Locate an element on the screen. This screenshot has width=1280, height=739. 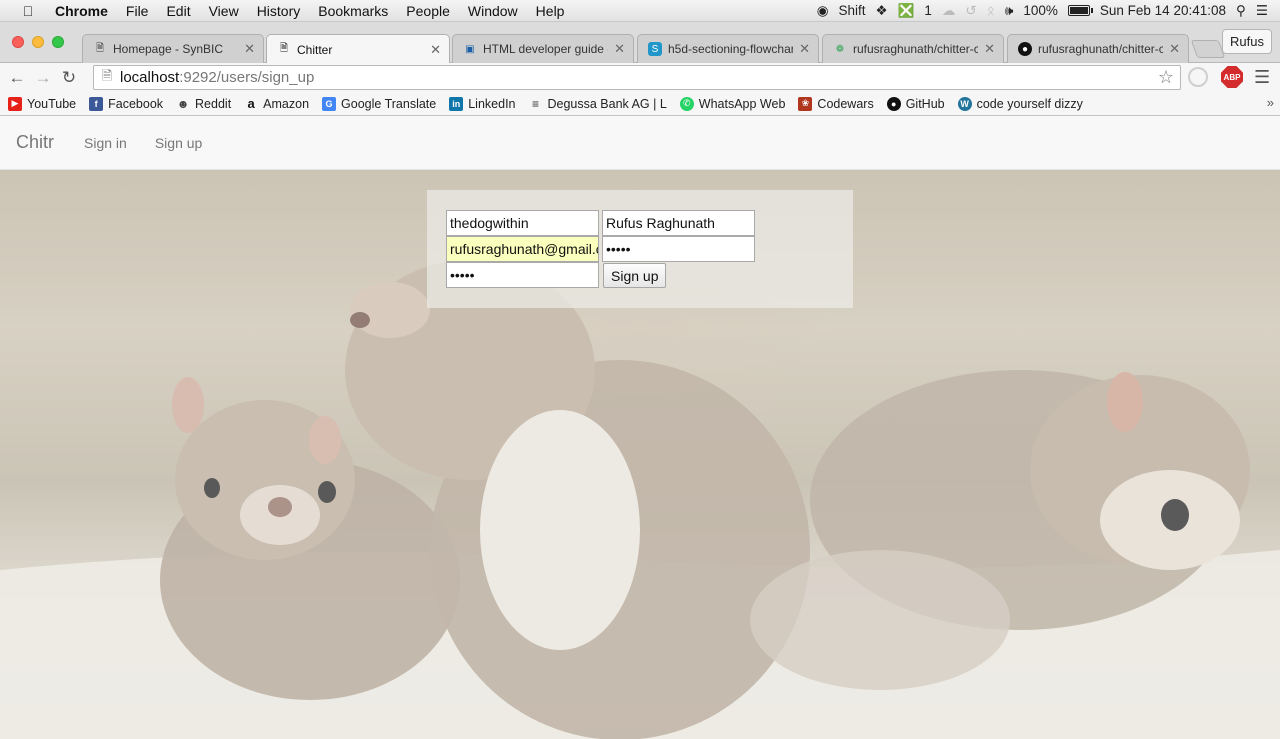
tab-chitter-repo-2: ● rufusraghunath/chitter-c ✕ is located at coordinates (1098, 48).